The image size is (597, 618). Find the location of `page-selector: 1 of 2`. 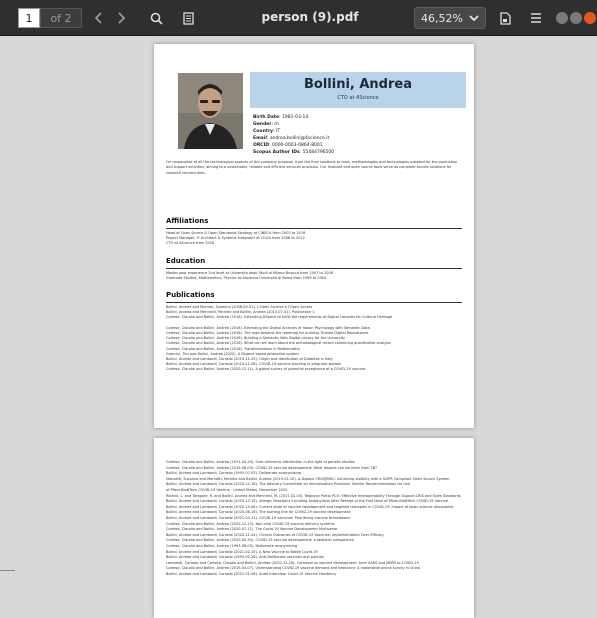

page-selector: 1 of 2 is located at coordinates (50, 18).